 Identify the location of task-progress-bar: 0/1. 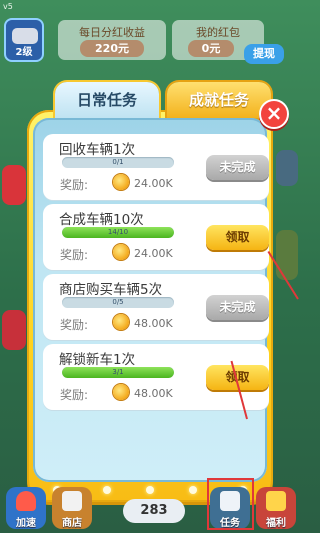
(118, 162).